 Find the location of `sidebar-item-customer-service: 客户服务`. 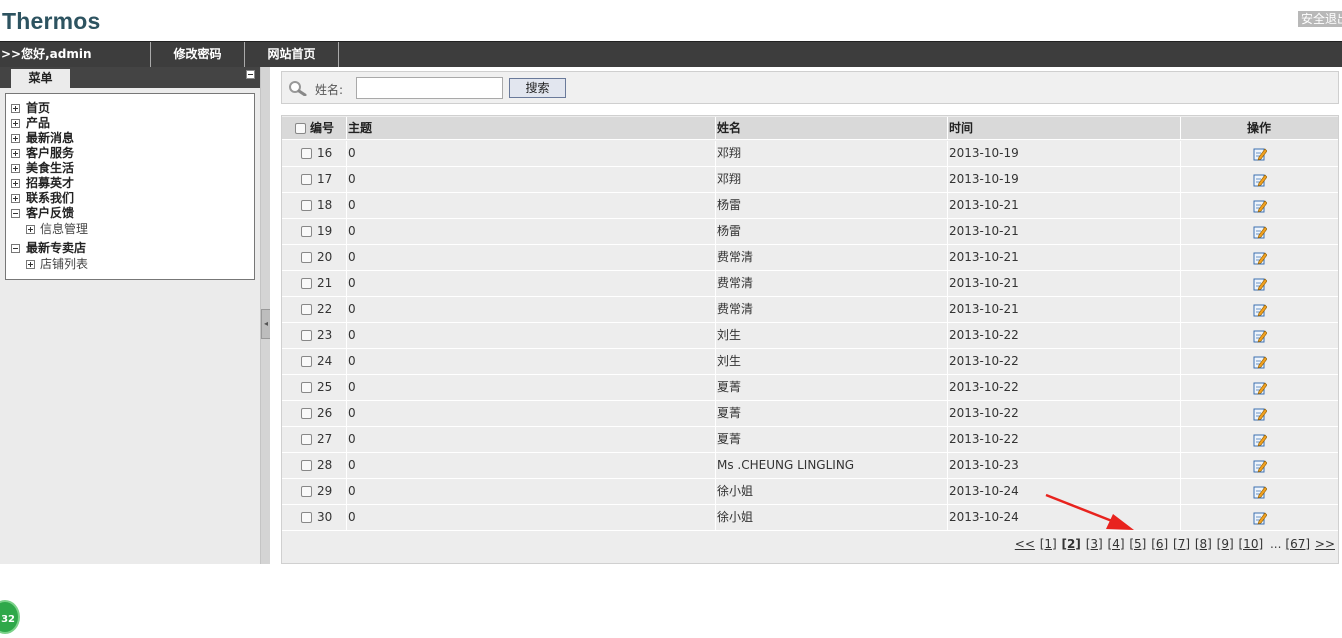

sidebar-item-customer-service: 客户服务 is located at coordinates (130, 153).